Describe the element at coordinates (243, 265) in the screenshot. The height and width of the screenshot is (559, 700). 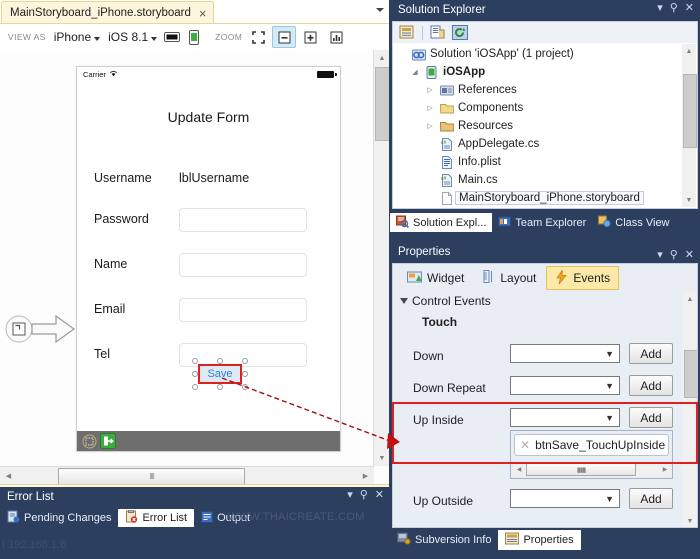
I see `name-input` at that location.